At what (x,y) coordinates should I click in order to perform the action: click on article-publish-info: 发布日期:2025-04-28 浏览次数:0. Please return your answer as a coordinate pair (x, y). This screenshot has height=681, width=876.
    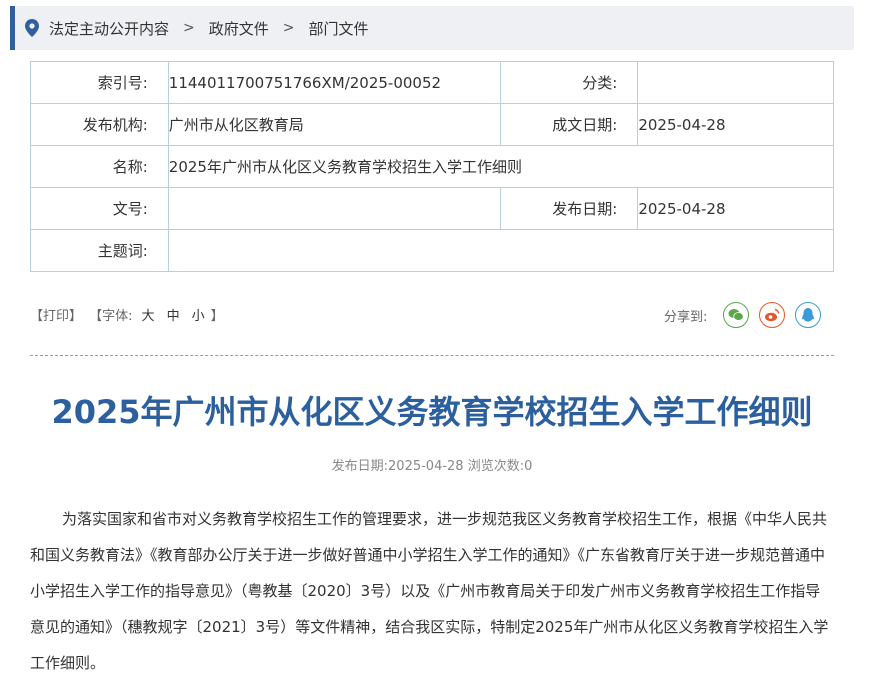
    Looking at the image, I should click on (432, 466).